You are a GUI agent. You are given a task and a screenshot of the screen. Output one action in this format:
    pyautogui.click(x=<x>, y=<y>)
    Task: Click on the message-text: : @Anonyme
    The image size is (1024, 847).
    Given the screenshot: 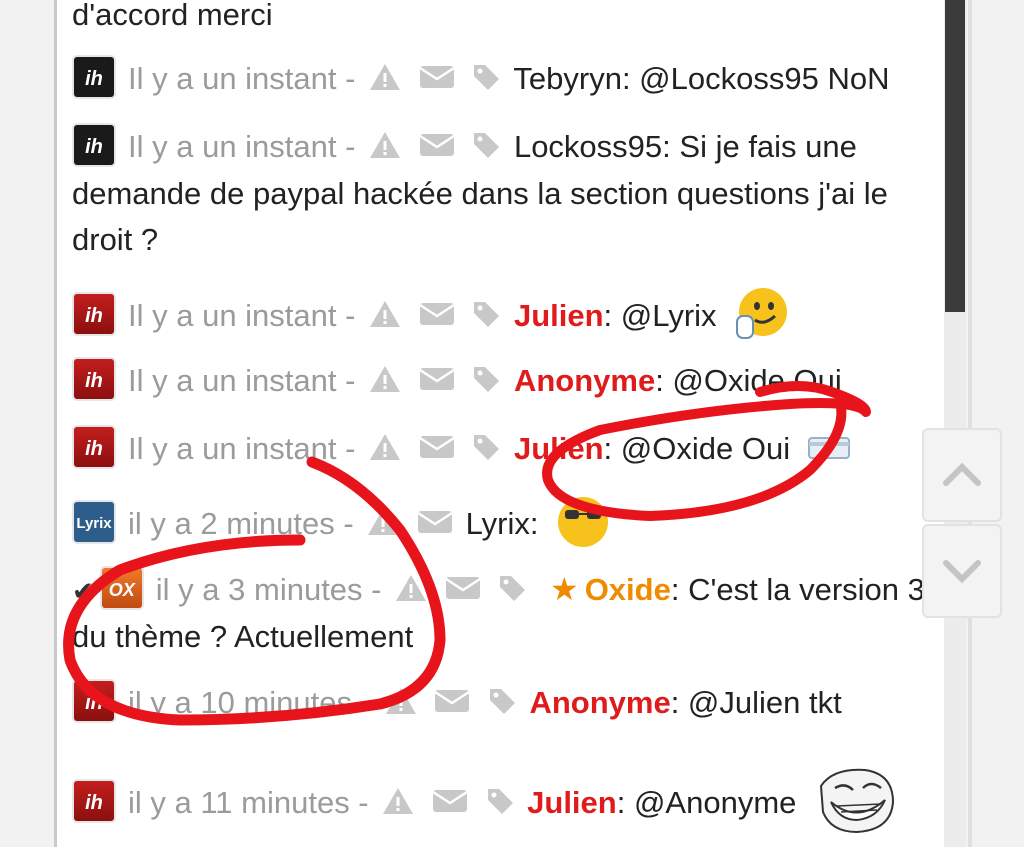 What is the action you would take?
    pyautogui.click(x=706, y=803)
    